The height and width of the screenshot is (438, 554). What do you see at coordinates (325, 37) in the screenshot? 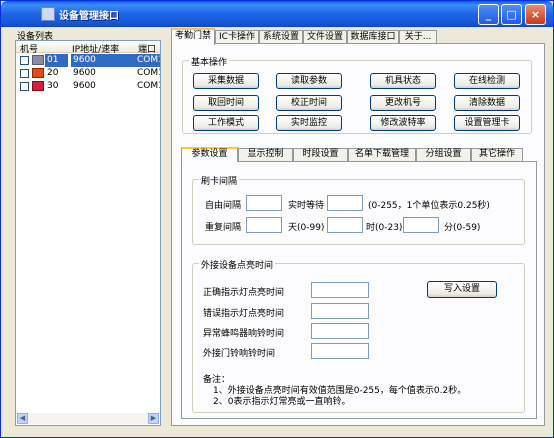
I see `tab-file-settings: 文件设置` at bounding box center [325, 37].